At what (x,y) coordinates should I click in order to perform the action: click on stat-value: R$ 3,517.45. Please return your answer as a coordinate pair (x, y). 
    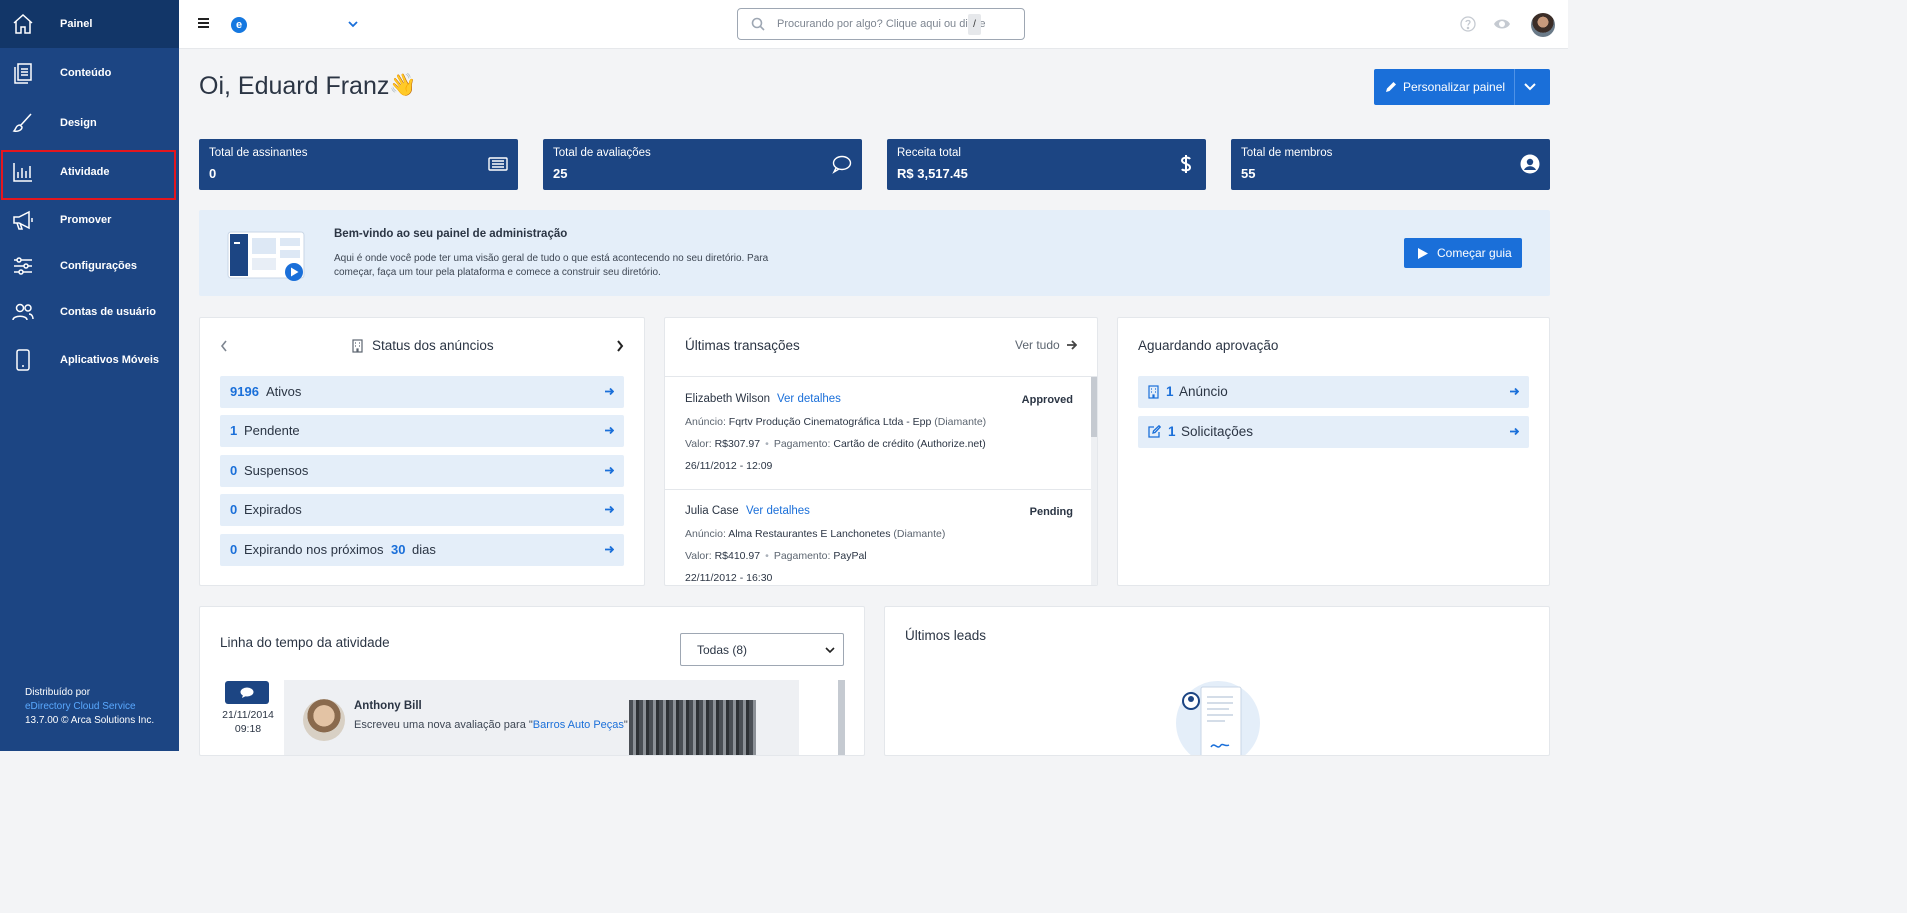
    Looking at the image, I should click on (932, 173).